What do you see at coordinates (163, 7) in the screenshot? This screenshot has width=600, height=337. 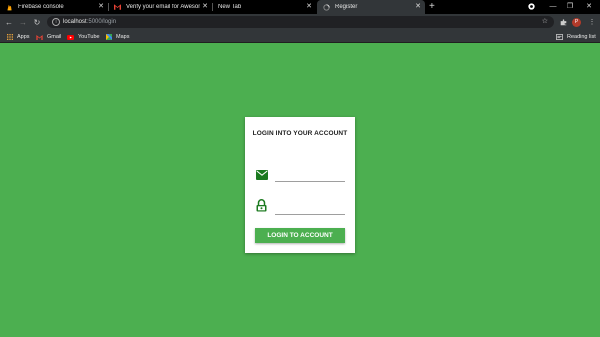 I see `tab-label: Verify your email for Awesome A` at bounding box center [163, 7].